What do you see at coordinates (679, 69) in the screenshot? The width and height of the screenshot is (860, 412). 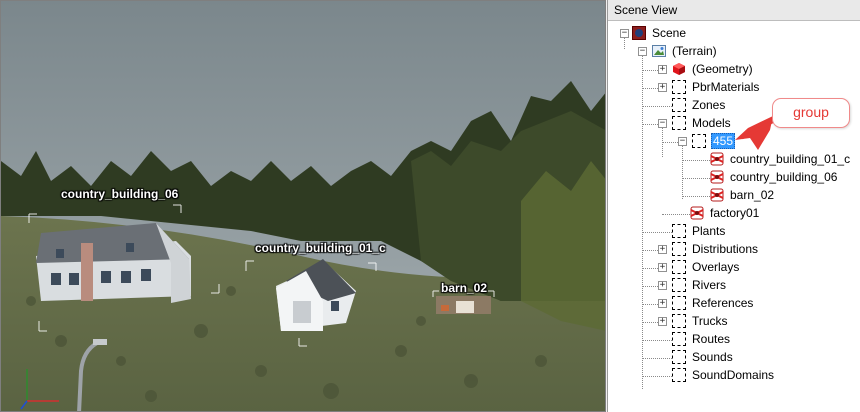 I see `cube-icon` at bounding box center [679, 69].